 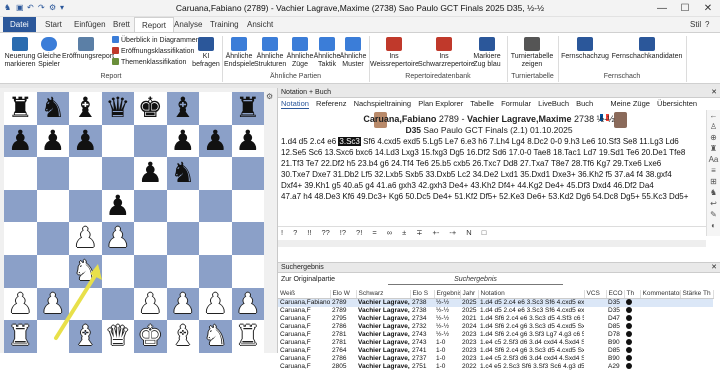 I want to click on tab-buch: Buch, so click(x=584, y=103).